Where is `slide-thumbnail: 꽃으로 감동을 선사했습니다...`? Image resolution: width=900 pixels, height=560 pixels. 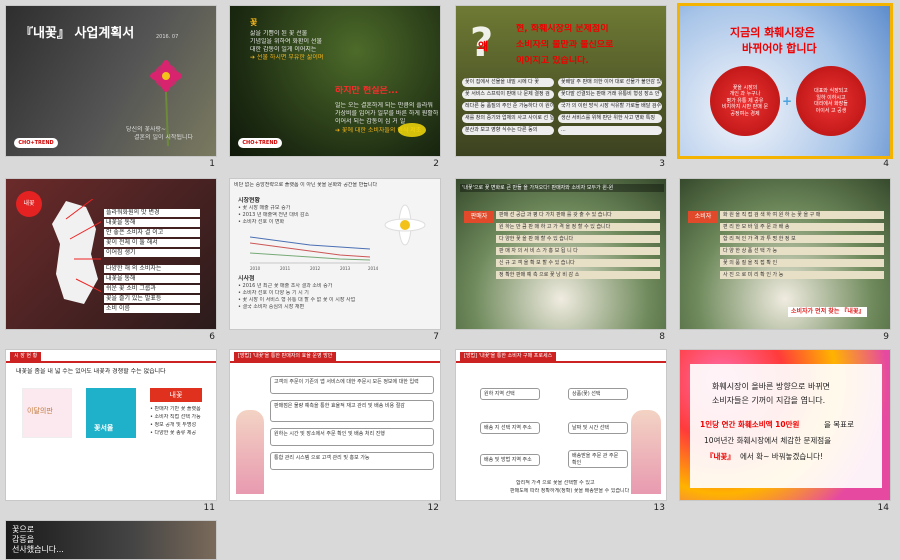
slide-thumbnail: 꽃으로 감동을 선사했습니다... is located at coordinates (111, 540).